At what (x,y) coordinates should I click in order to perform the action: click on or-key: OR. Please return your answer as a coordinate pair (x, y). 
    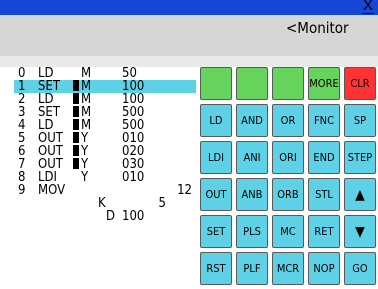
    Looking at the image, I should click on (288, 120).